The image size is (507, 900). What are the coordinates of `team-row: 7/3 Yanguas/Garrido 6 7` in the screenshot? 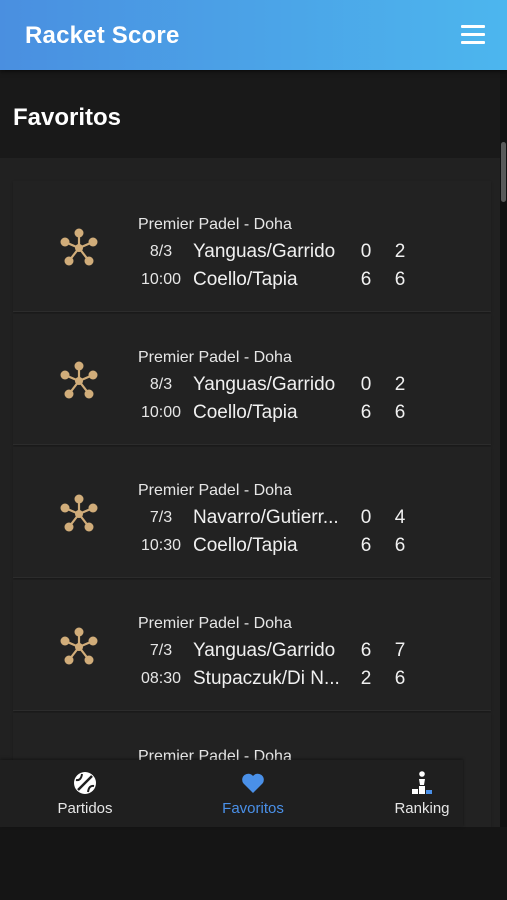 It's located at (303, 651).